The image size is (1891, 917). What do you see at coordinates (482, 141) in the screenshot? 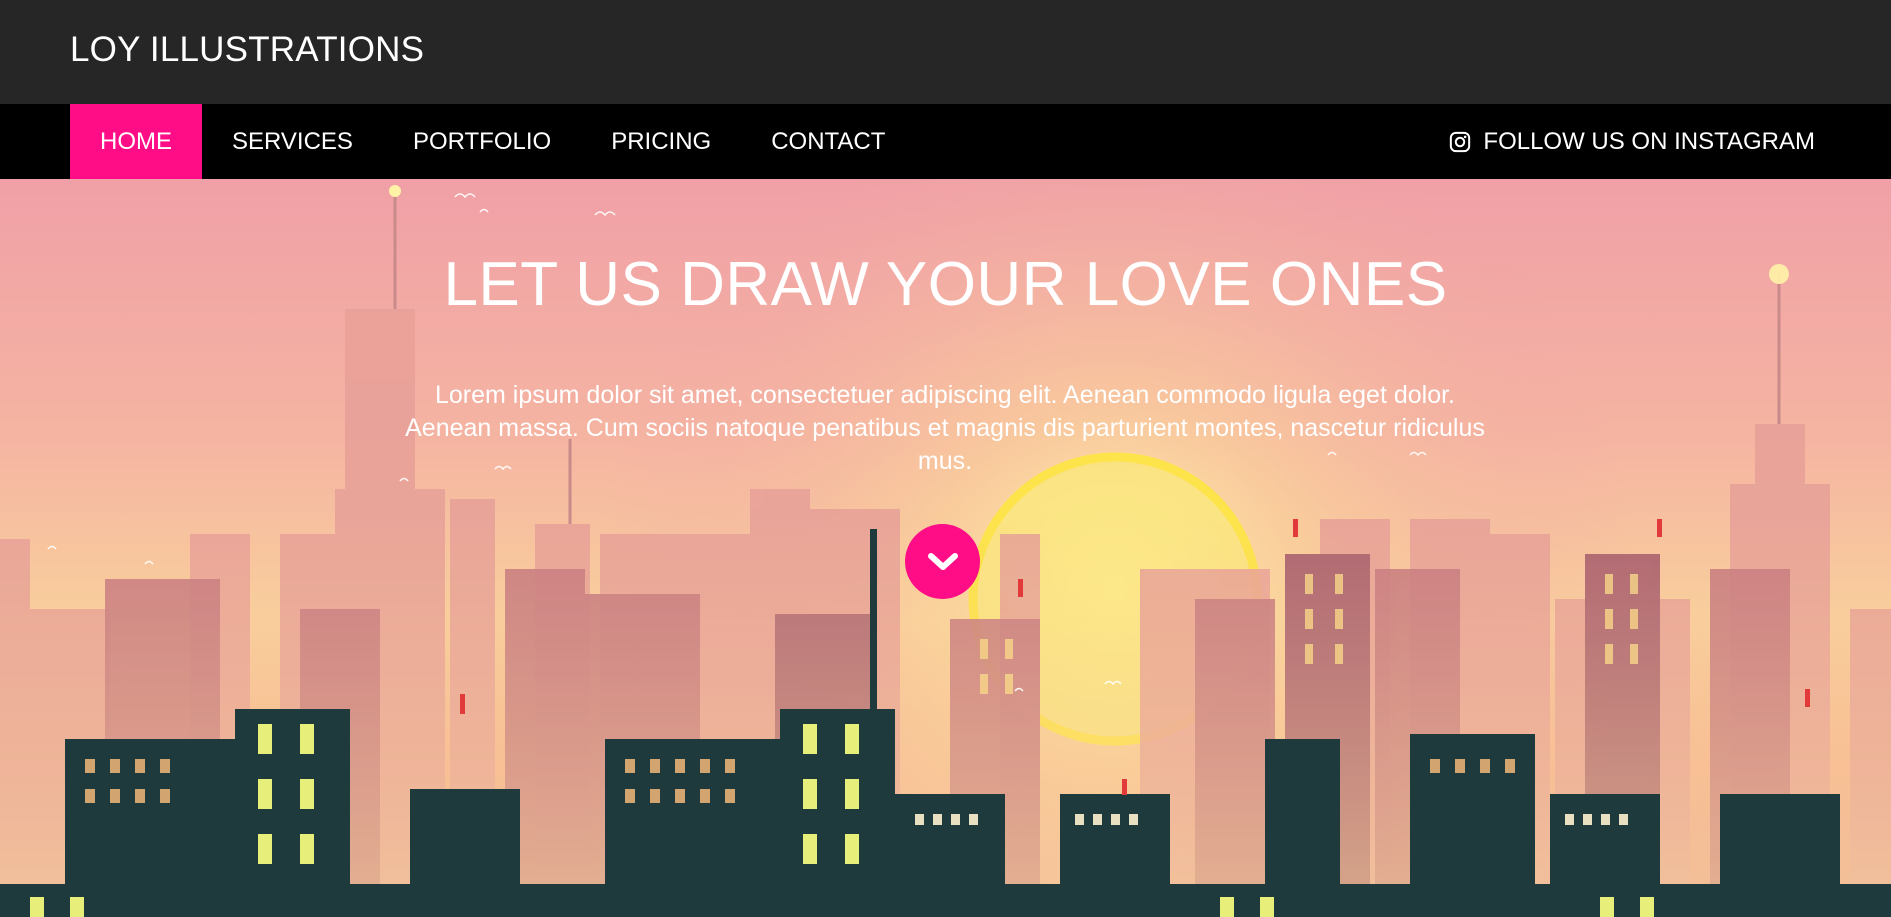
I see `nav-item-portfolio: PORTFOLIO` at bounding box center [482, 141].